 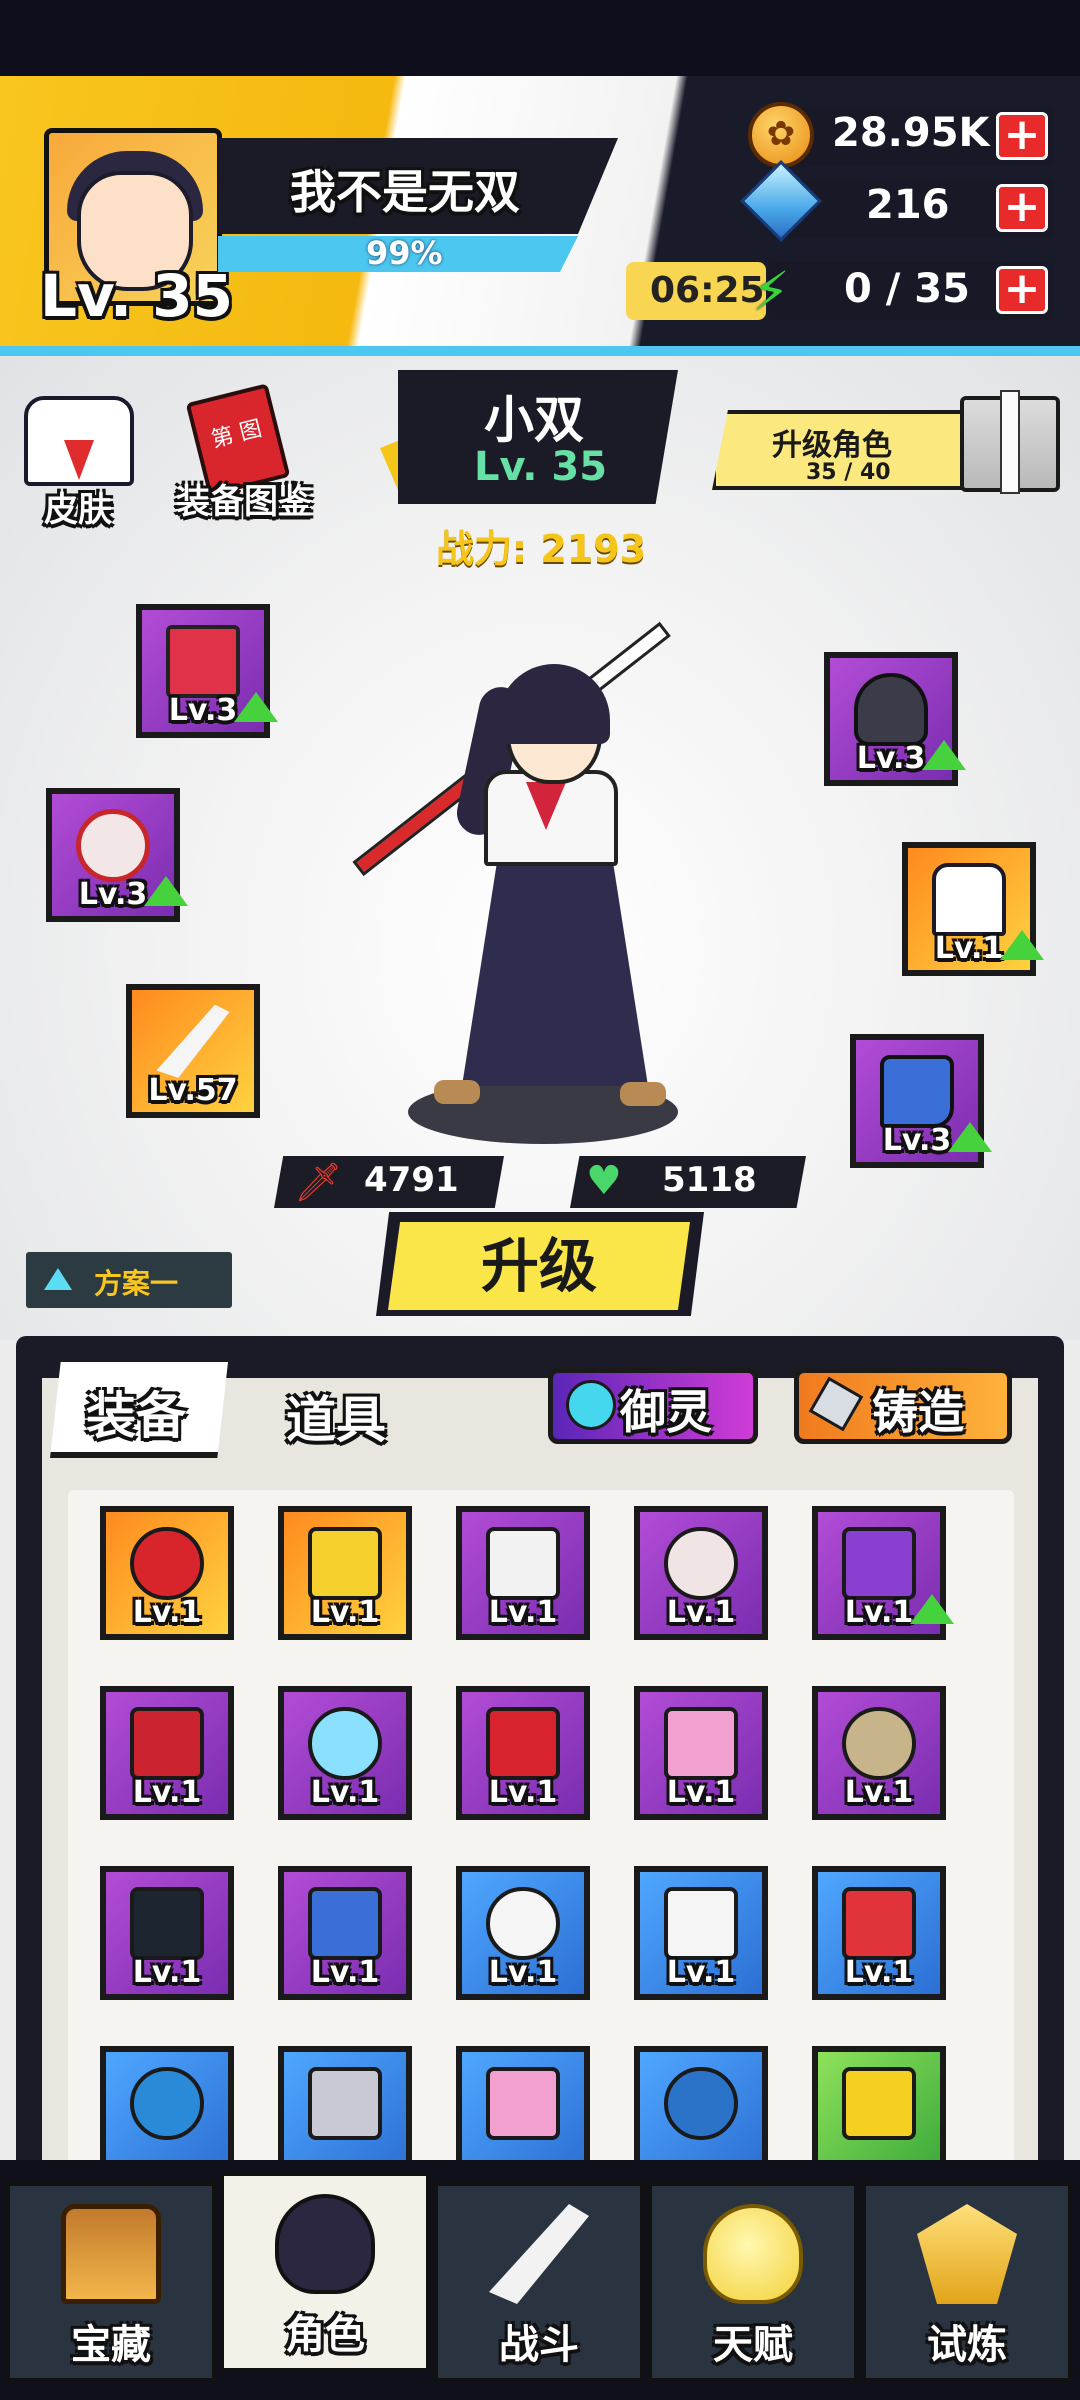 I want to click on helmet-icon, so click(x=891, y=709).